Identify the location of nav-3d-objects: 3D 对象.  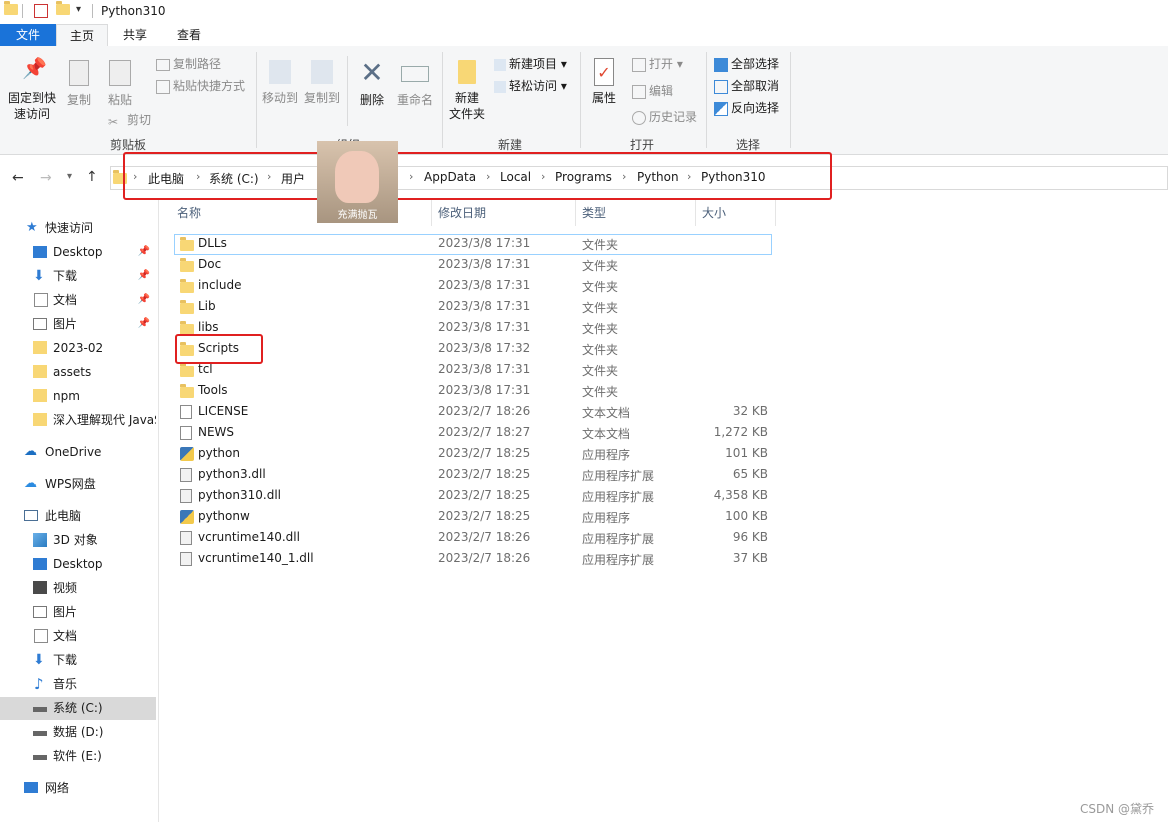
(78, 540).